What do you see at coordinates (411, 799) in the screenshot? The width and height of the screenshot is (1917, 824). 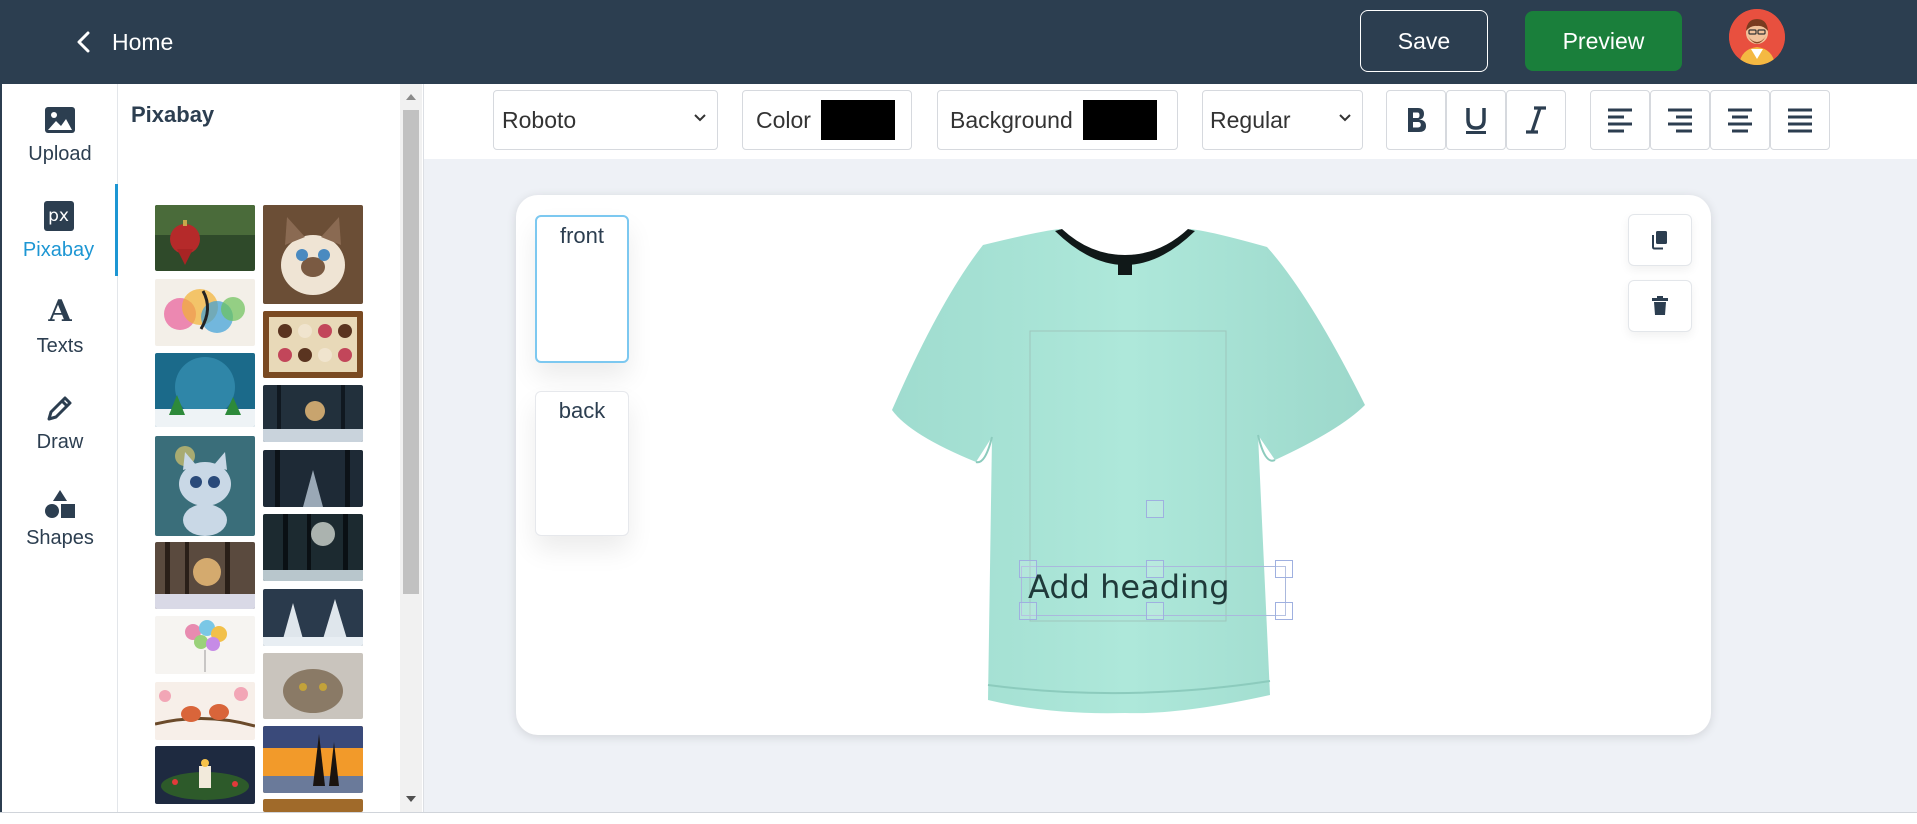 I see `scroll-down-arrow-icon` at bounding box center [411, 799].